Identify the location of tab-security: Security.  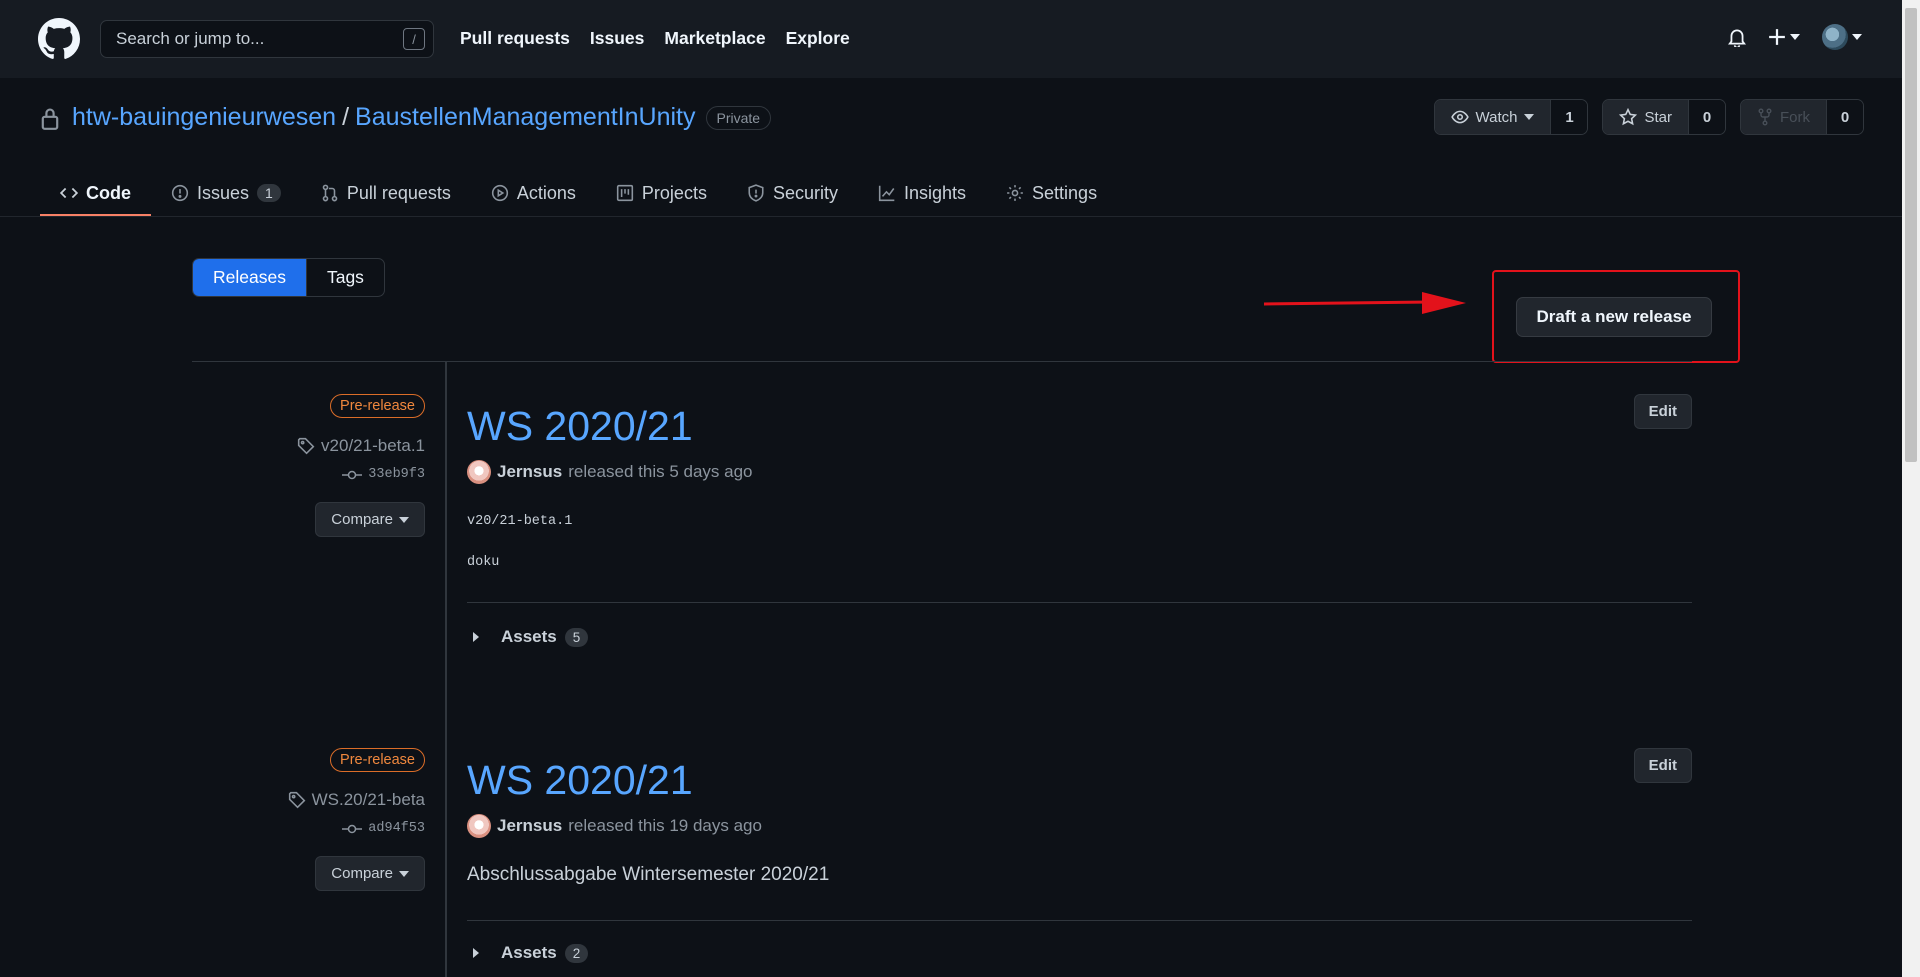
(792, 193).